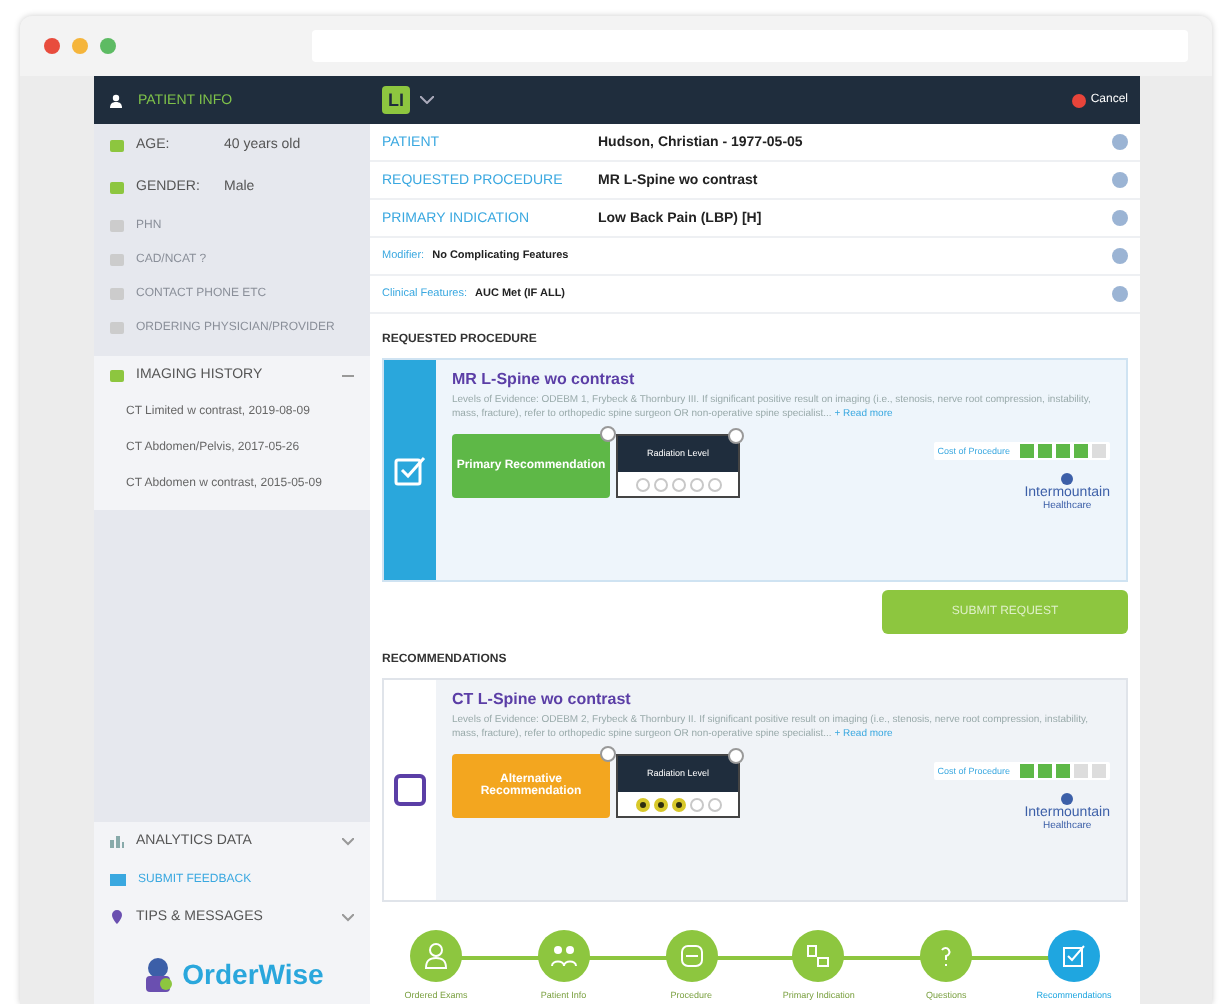 The height and width of the screenshot is (1004, 1232). What do you see at coordinates (542, 699) in the screenshot?
I see `procedure-title: CT L-Spine wo contrast` at bounding box center [542, 699].